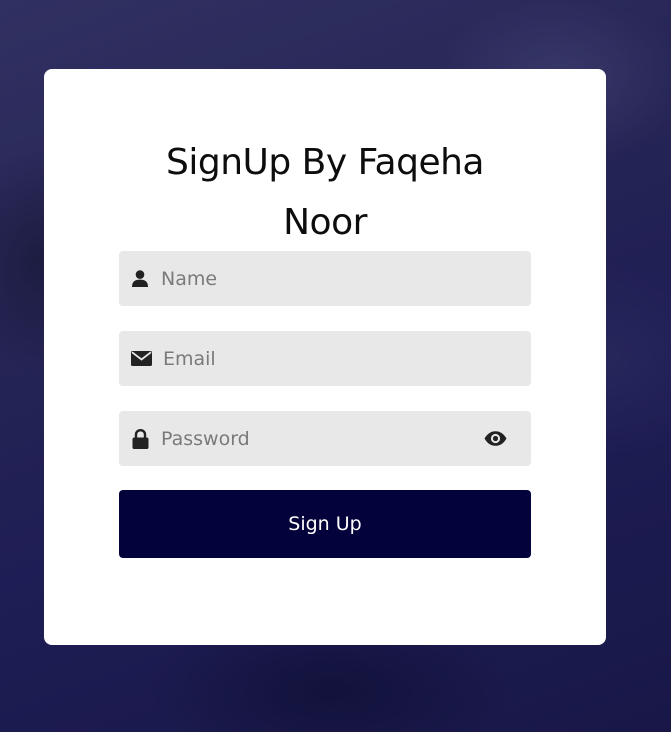 The height and width of the screenshot is (732, 671). I want to click on email-input, so click(342, 358).